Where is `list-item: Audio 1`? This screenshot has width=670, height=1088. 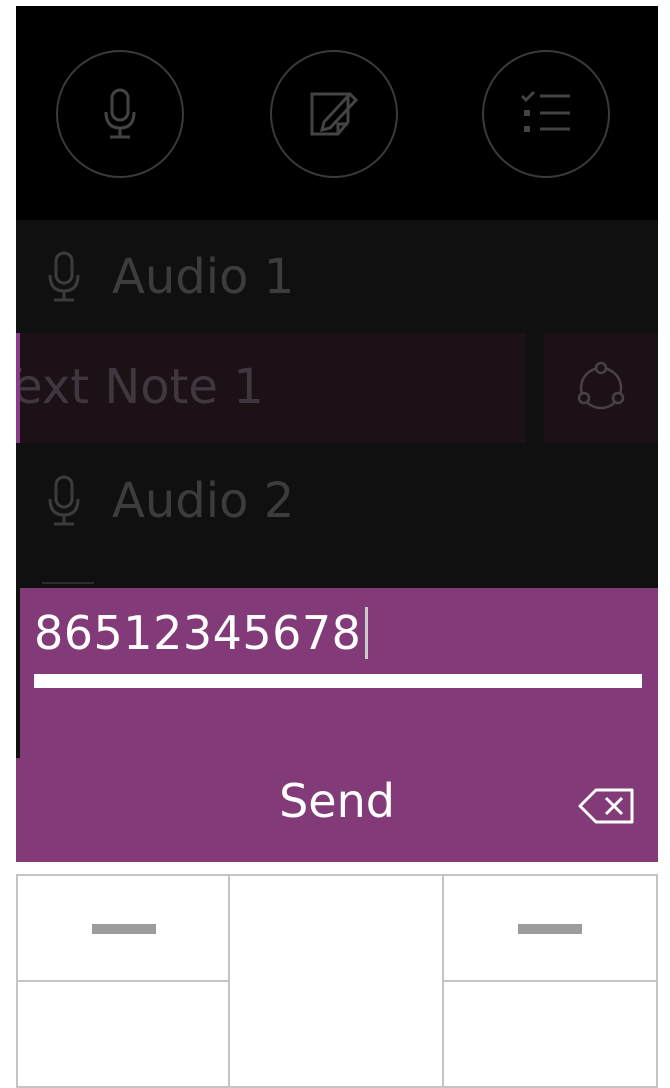
list-item: Audio 1 is located at coordinates (337, 277).